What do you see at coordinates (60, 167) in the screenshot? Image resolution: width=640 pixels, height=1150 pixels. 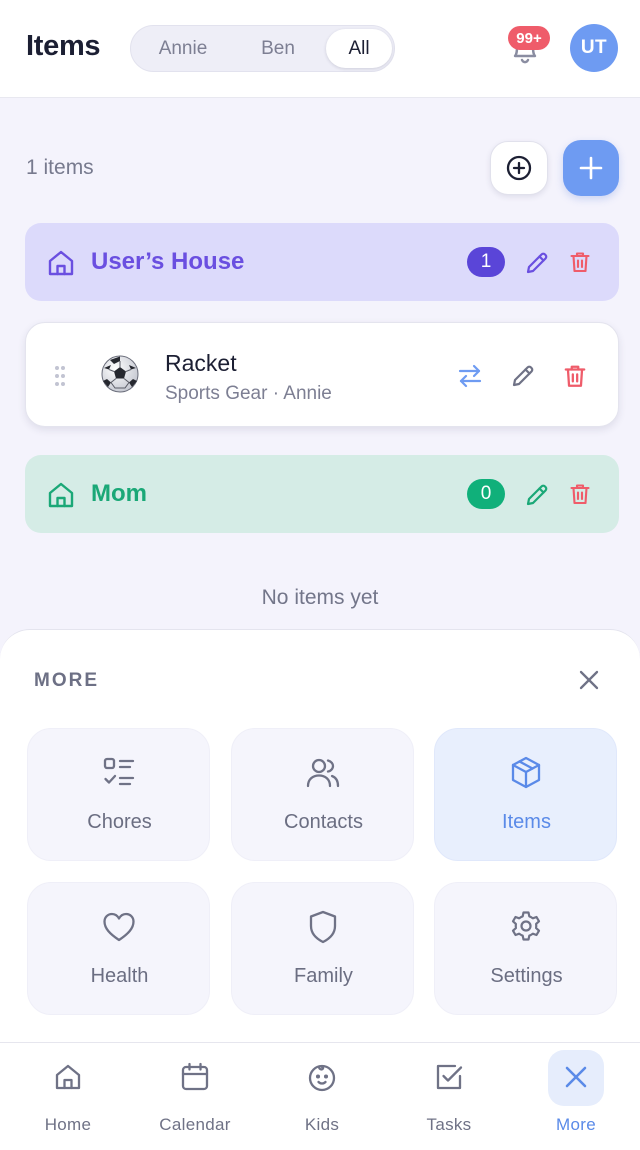 I see `items-count: 1 items` at bounding box center [60, 167].